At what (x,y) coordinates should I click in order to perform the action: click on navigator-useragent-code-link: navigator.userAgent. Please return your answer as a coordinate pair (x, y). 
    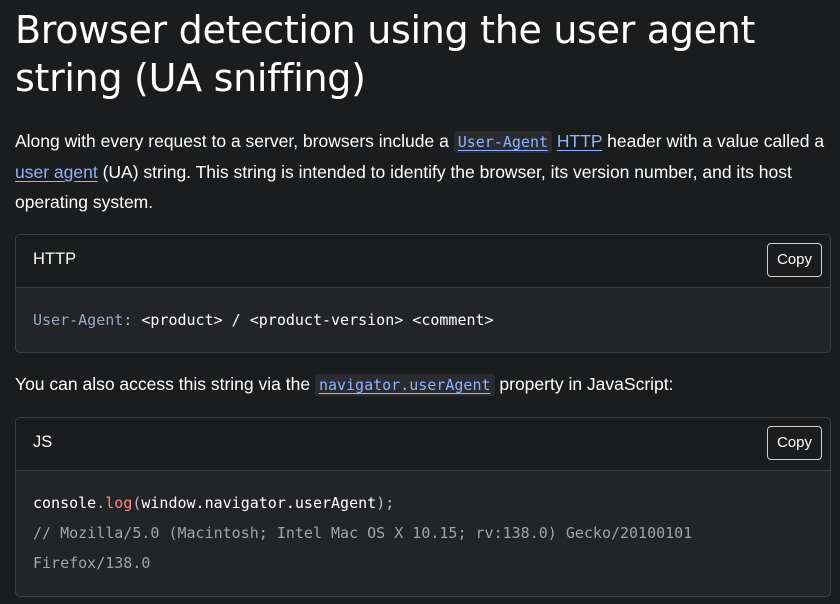
    Looking at the image, I should click on (404, 385).